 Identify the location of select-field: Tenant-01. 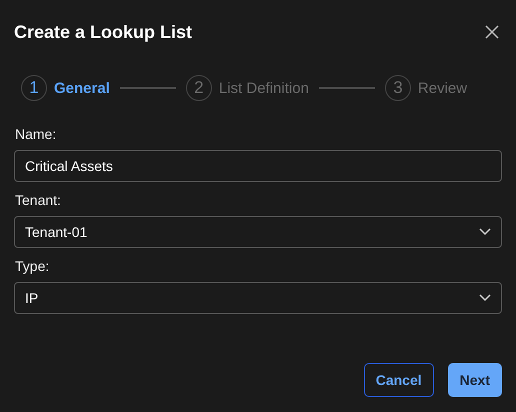
(258, 232).